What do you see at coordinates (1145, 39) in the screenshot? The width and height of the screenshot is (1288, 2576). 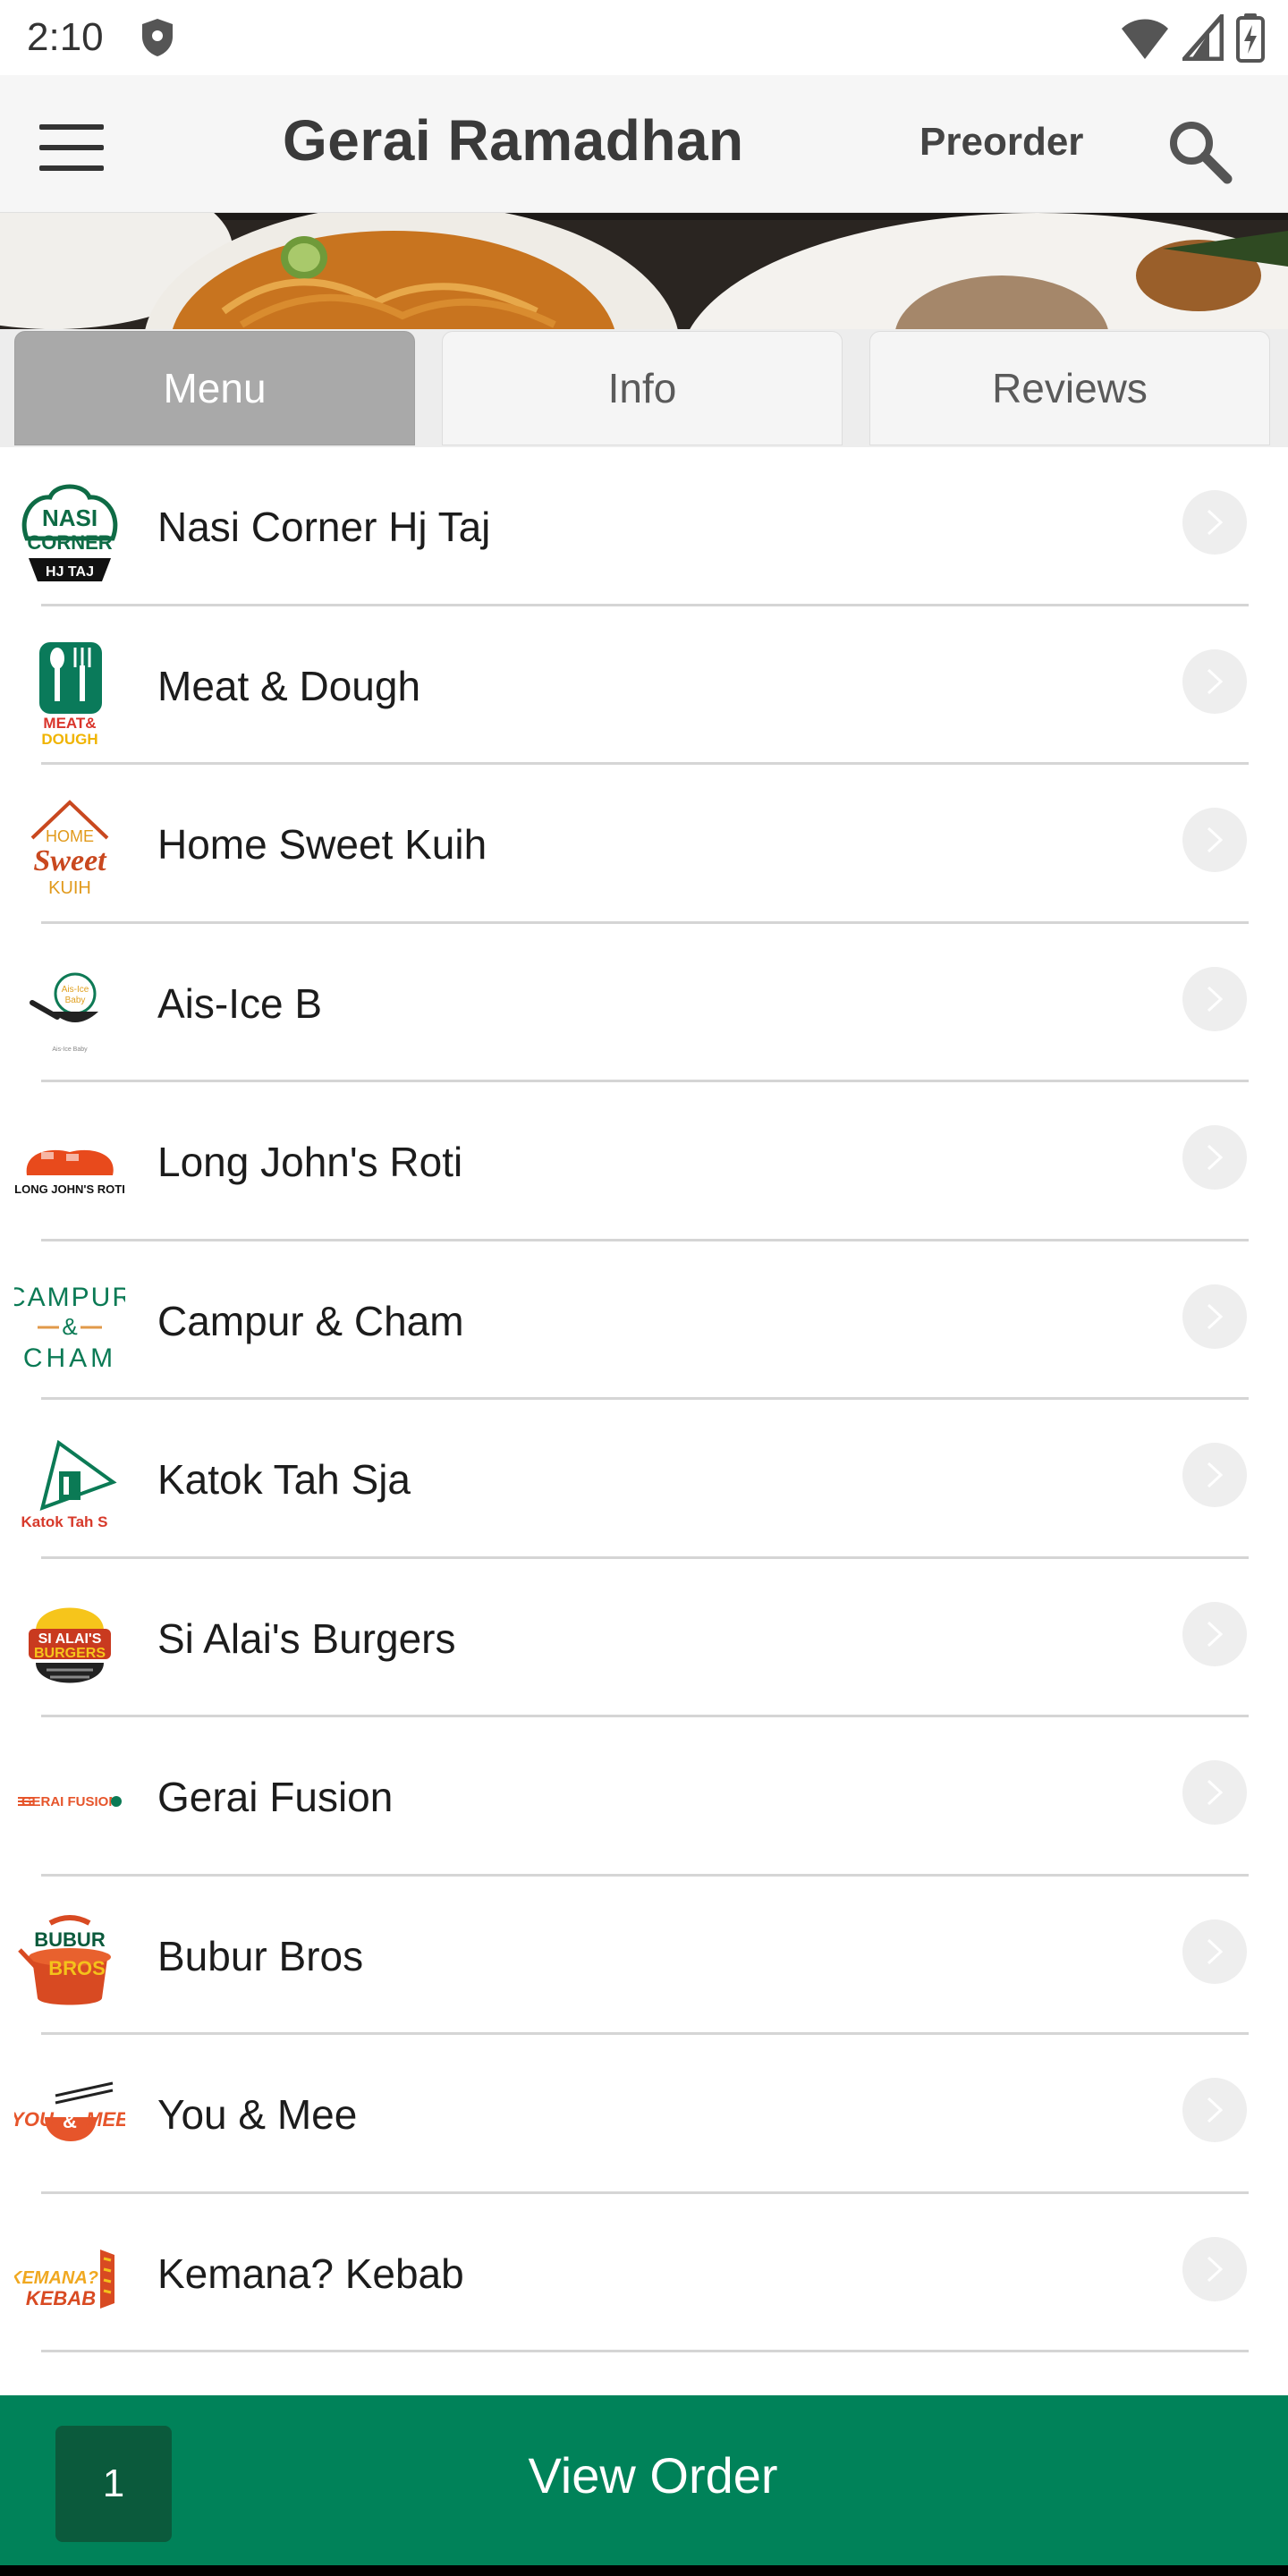 I see `wifi-icon` at bounding box center [1145, 39].